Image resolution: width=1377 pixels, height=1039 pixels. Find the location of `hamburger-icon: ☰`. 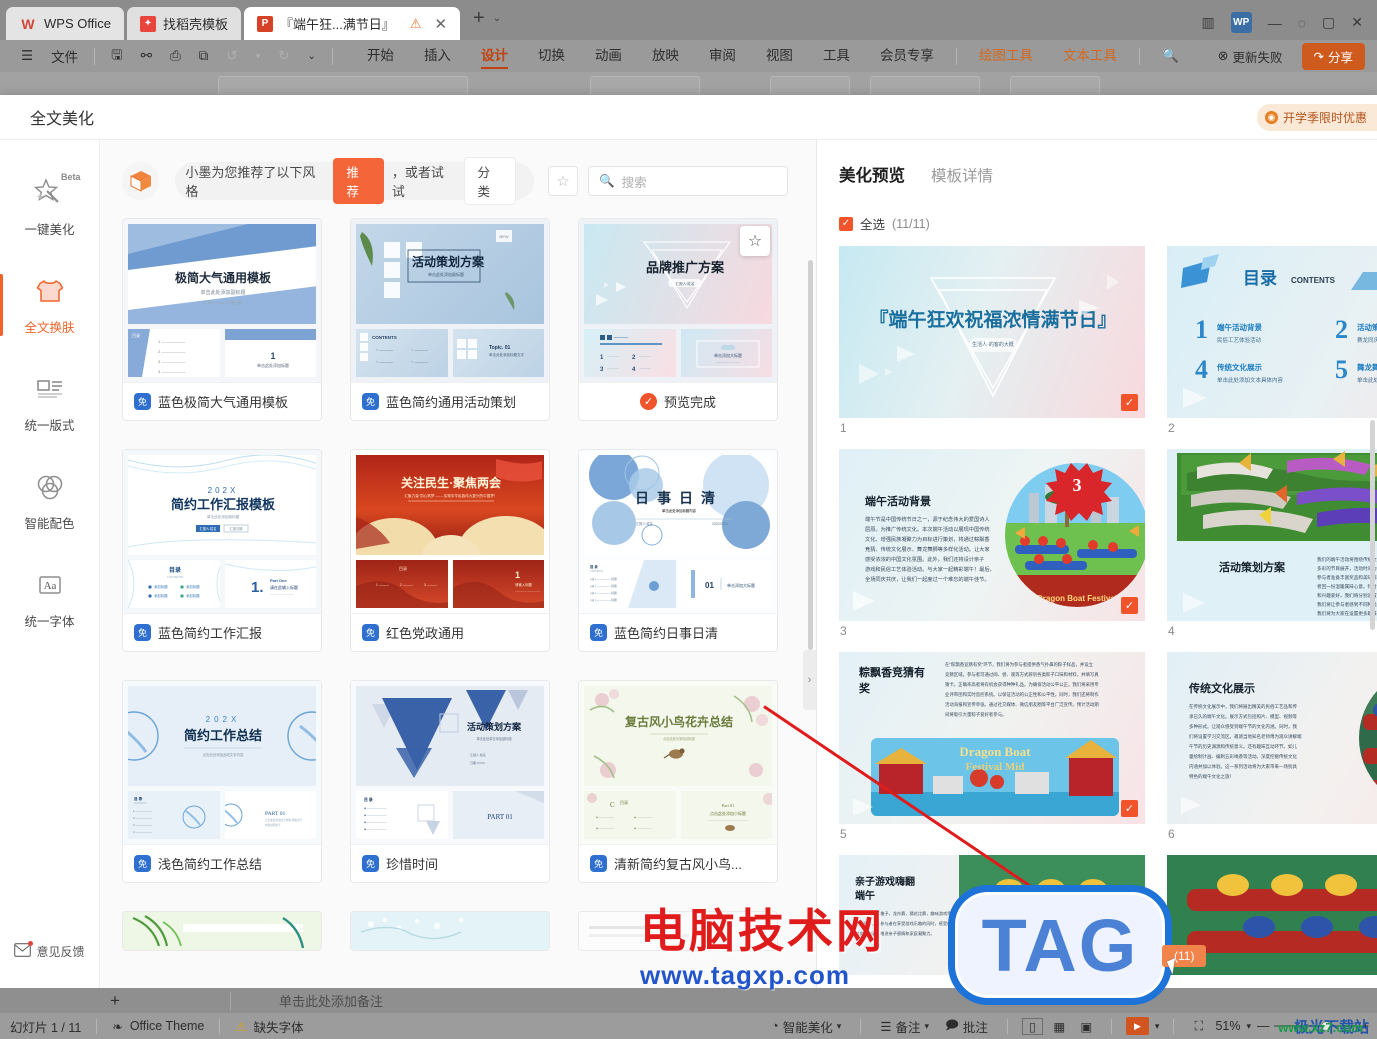

hamburger-icon: ☰ is located at coordinates (27, 56).